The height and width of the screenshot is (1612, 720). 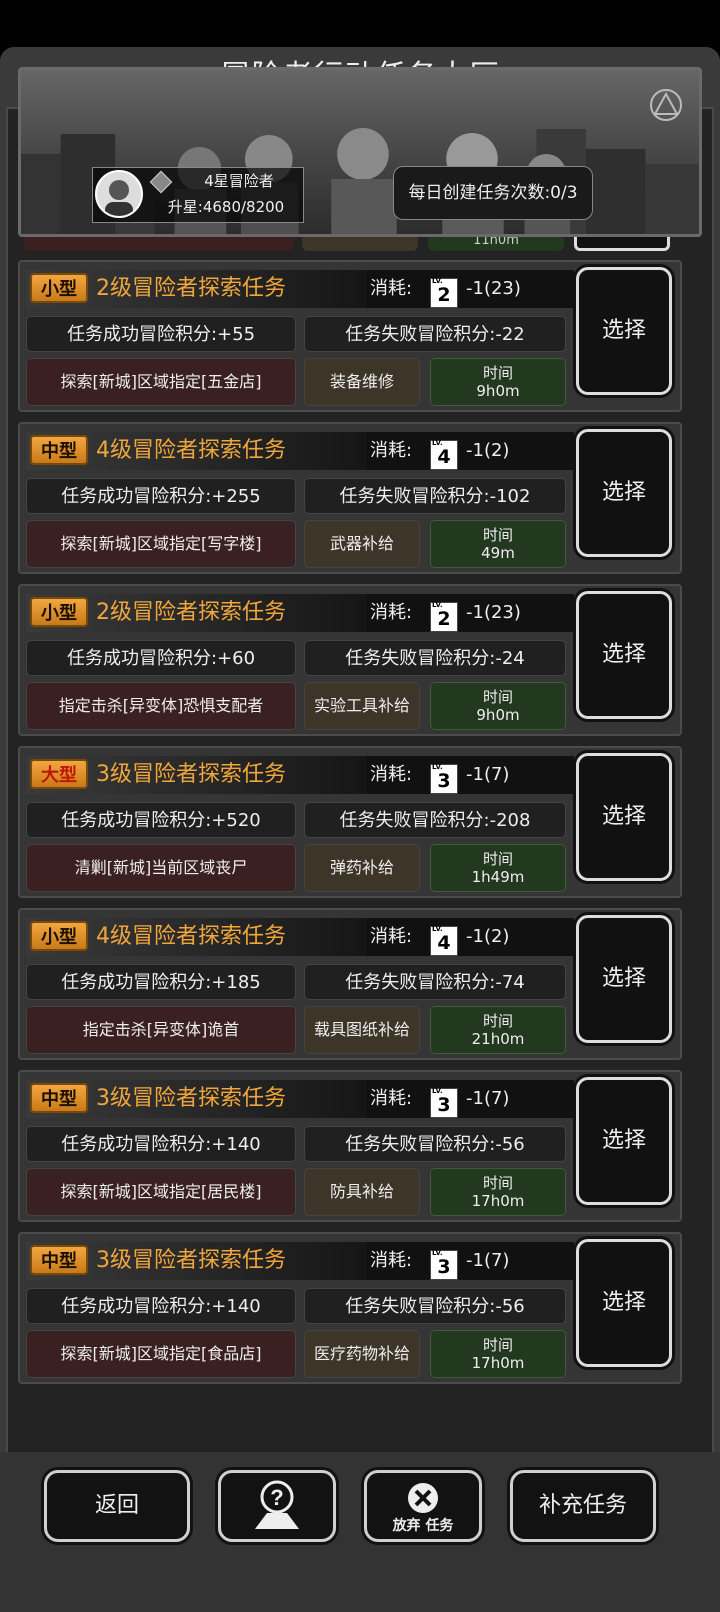 I want to click on rank-label: 4星冒险者, so click(x=239, y=181).